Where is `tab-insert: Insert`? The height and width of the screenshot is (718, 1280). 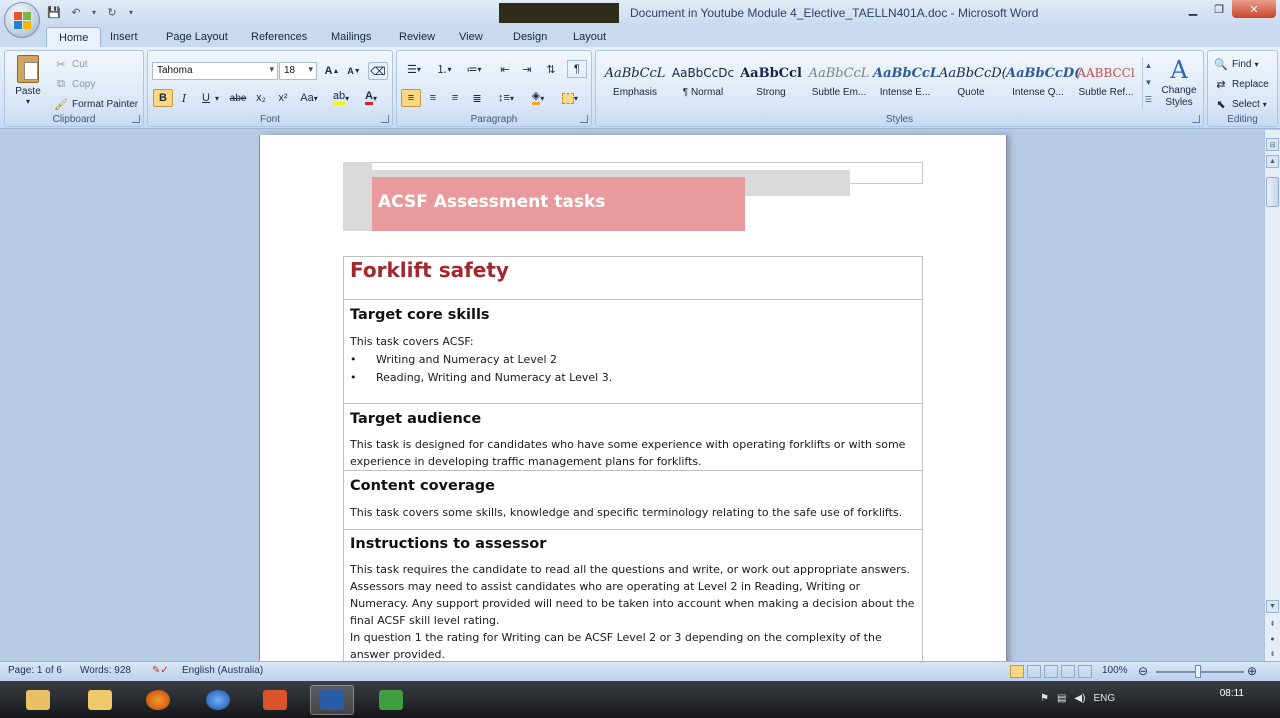
tab-insert: Insert is located at coordinates (124, 37).